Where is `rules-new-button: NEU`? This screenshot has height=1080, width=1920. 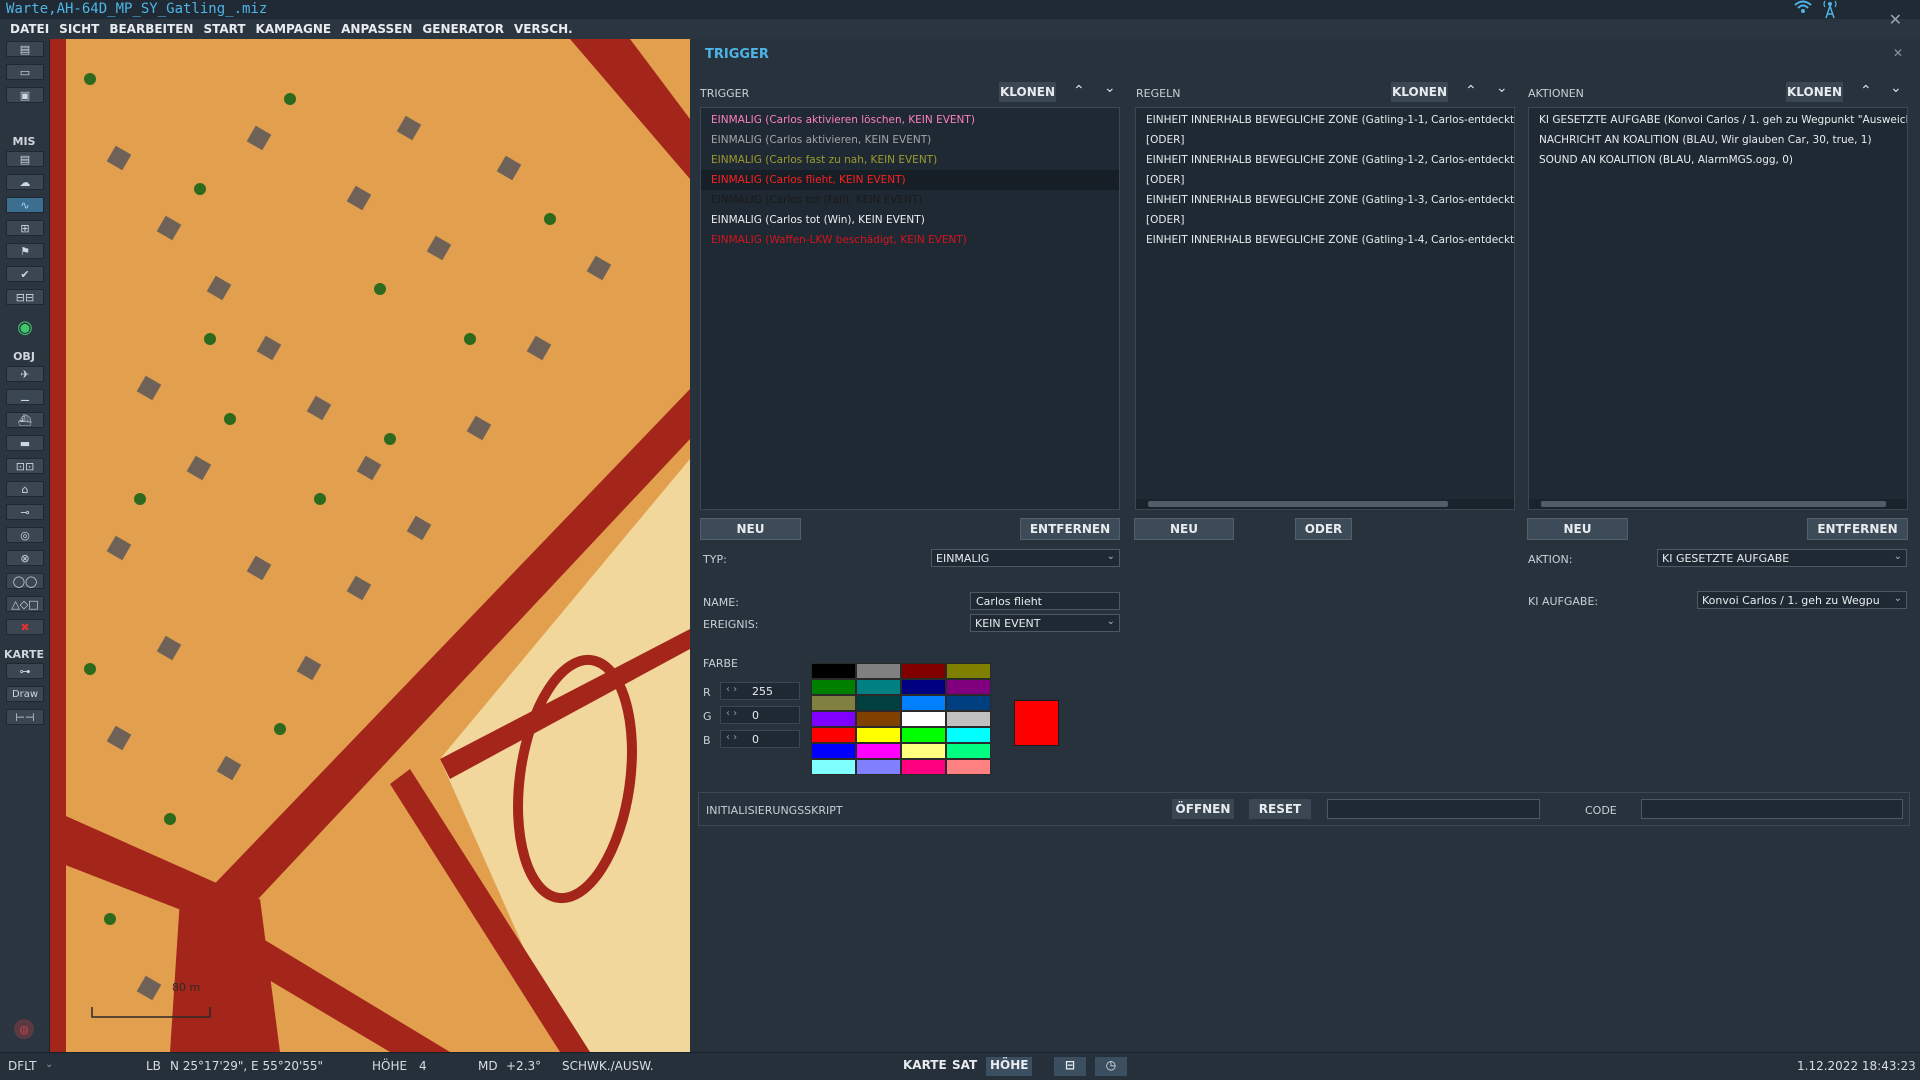 rules-new-button: NEU is located at coordinates (1184, 529).